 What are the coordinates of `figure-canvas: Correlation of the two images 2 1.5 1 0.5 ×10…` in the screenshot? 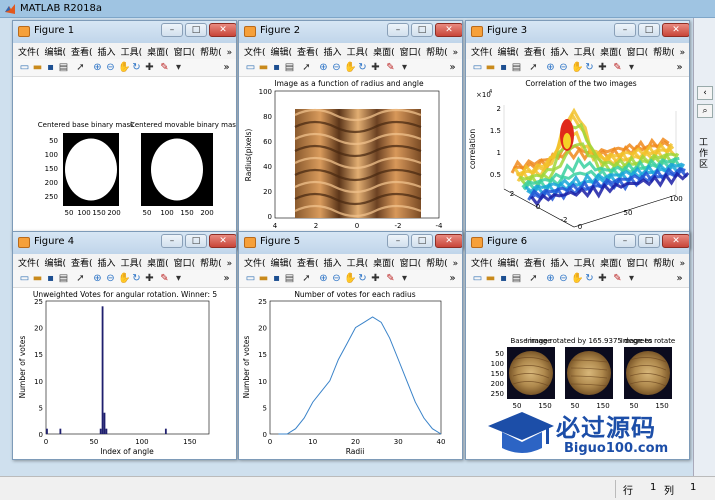 It's located at (577, 162).